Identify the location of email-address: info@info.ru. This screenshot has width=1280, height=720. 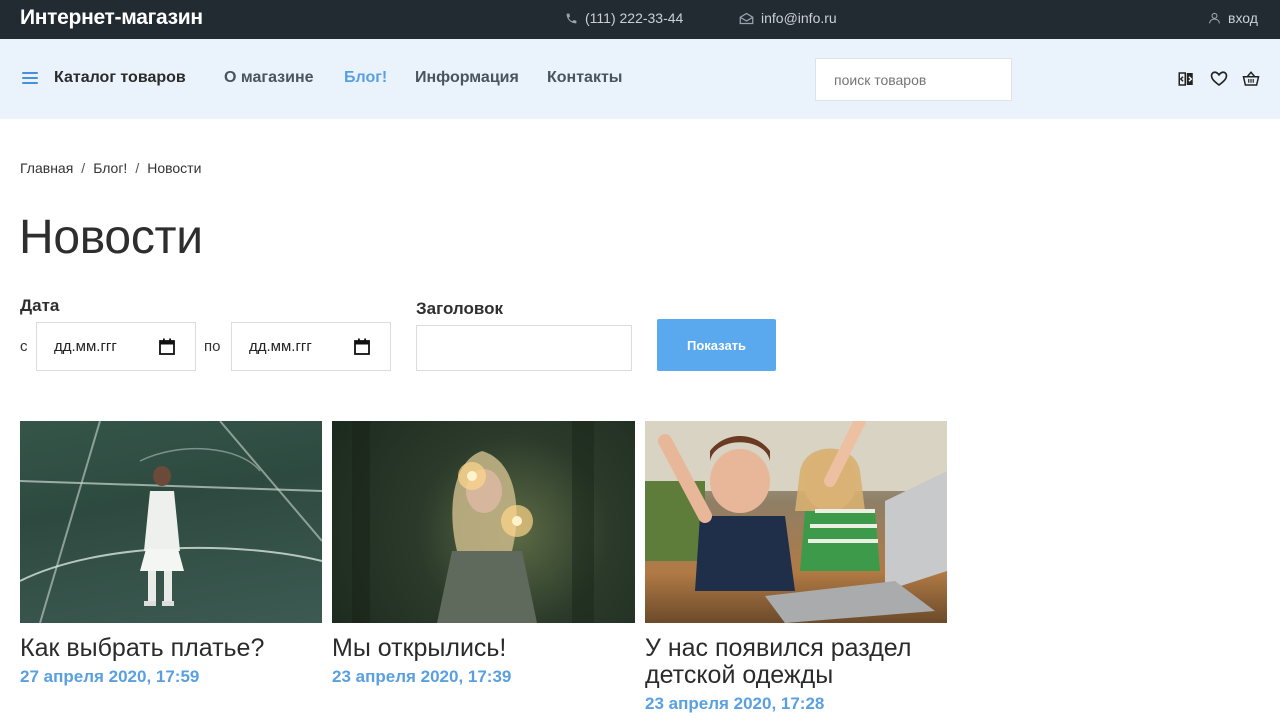
(799, 18).